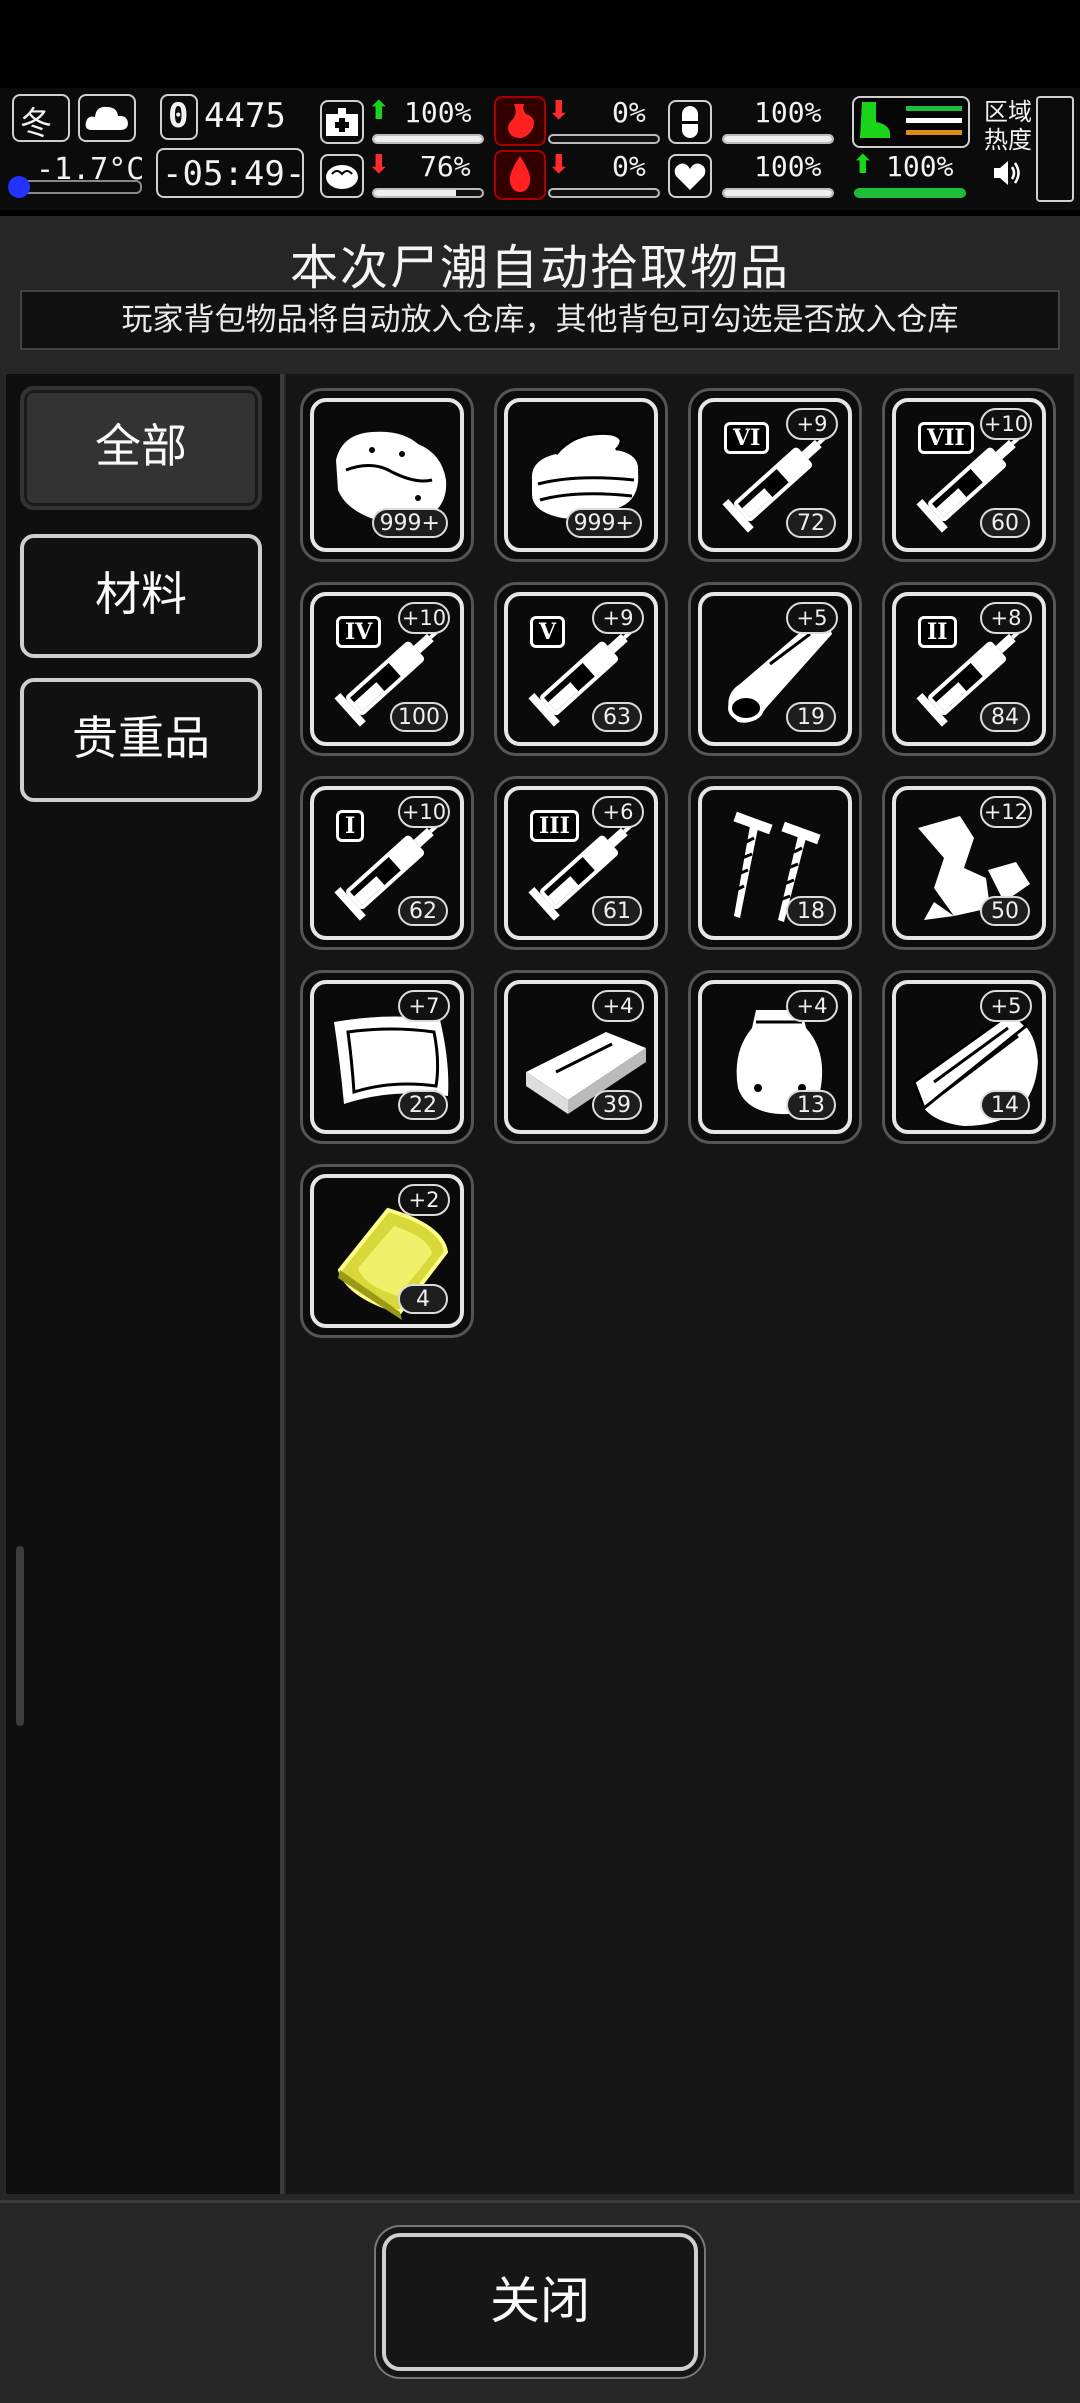  What do you see at coordinates (1005, 717) in the screenshot?
I see `item-count: 84` at bounding box center [1005, 717].